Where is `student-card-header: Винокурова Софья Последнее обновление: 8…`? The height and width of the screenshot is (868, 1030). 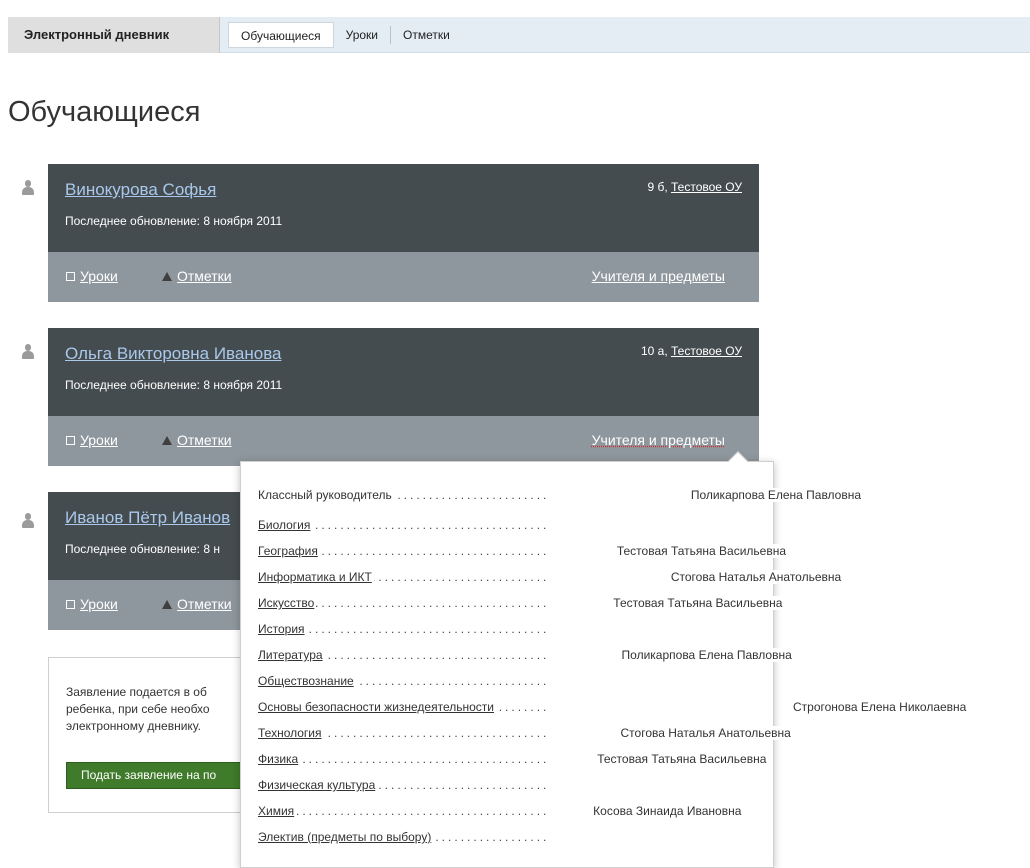 student-card-header: Винокурова Софья Последнее обновление: 8… is located at coordinates (403, 208).